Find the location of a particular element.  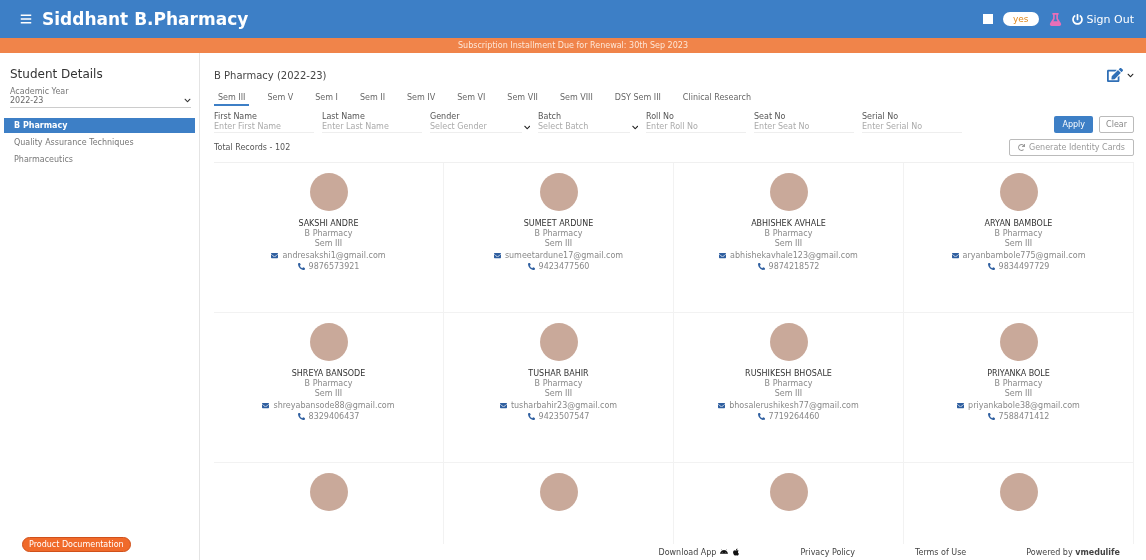

input-field: Enter Serial No is located at coordinates (912, 127).